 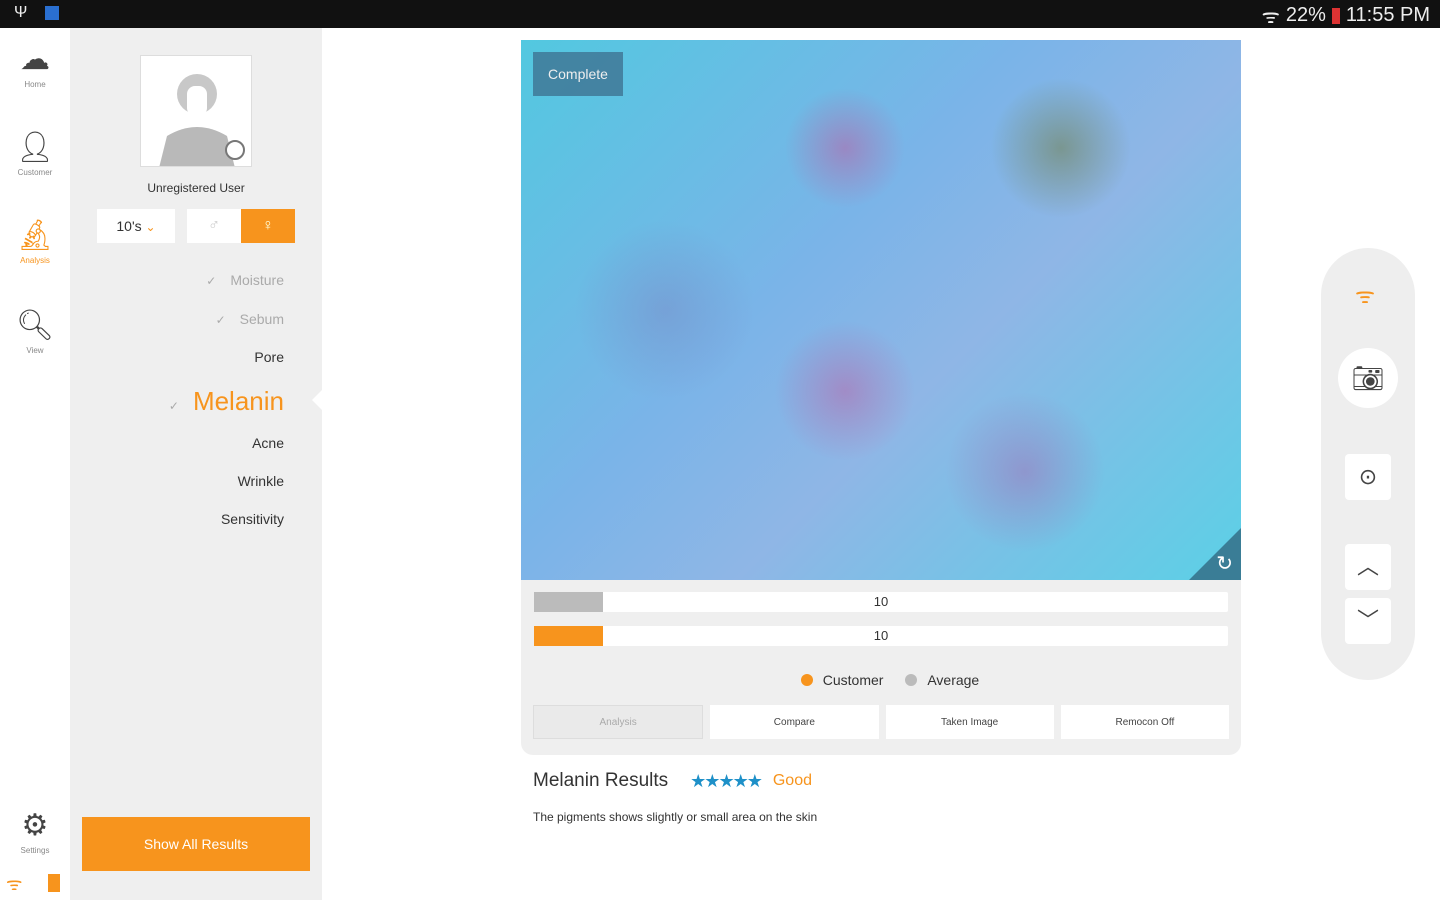 I want to click on capture-button: 📷︎, so click(x=1368, y=378).